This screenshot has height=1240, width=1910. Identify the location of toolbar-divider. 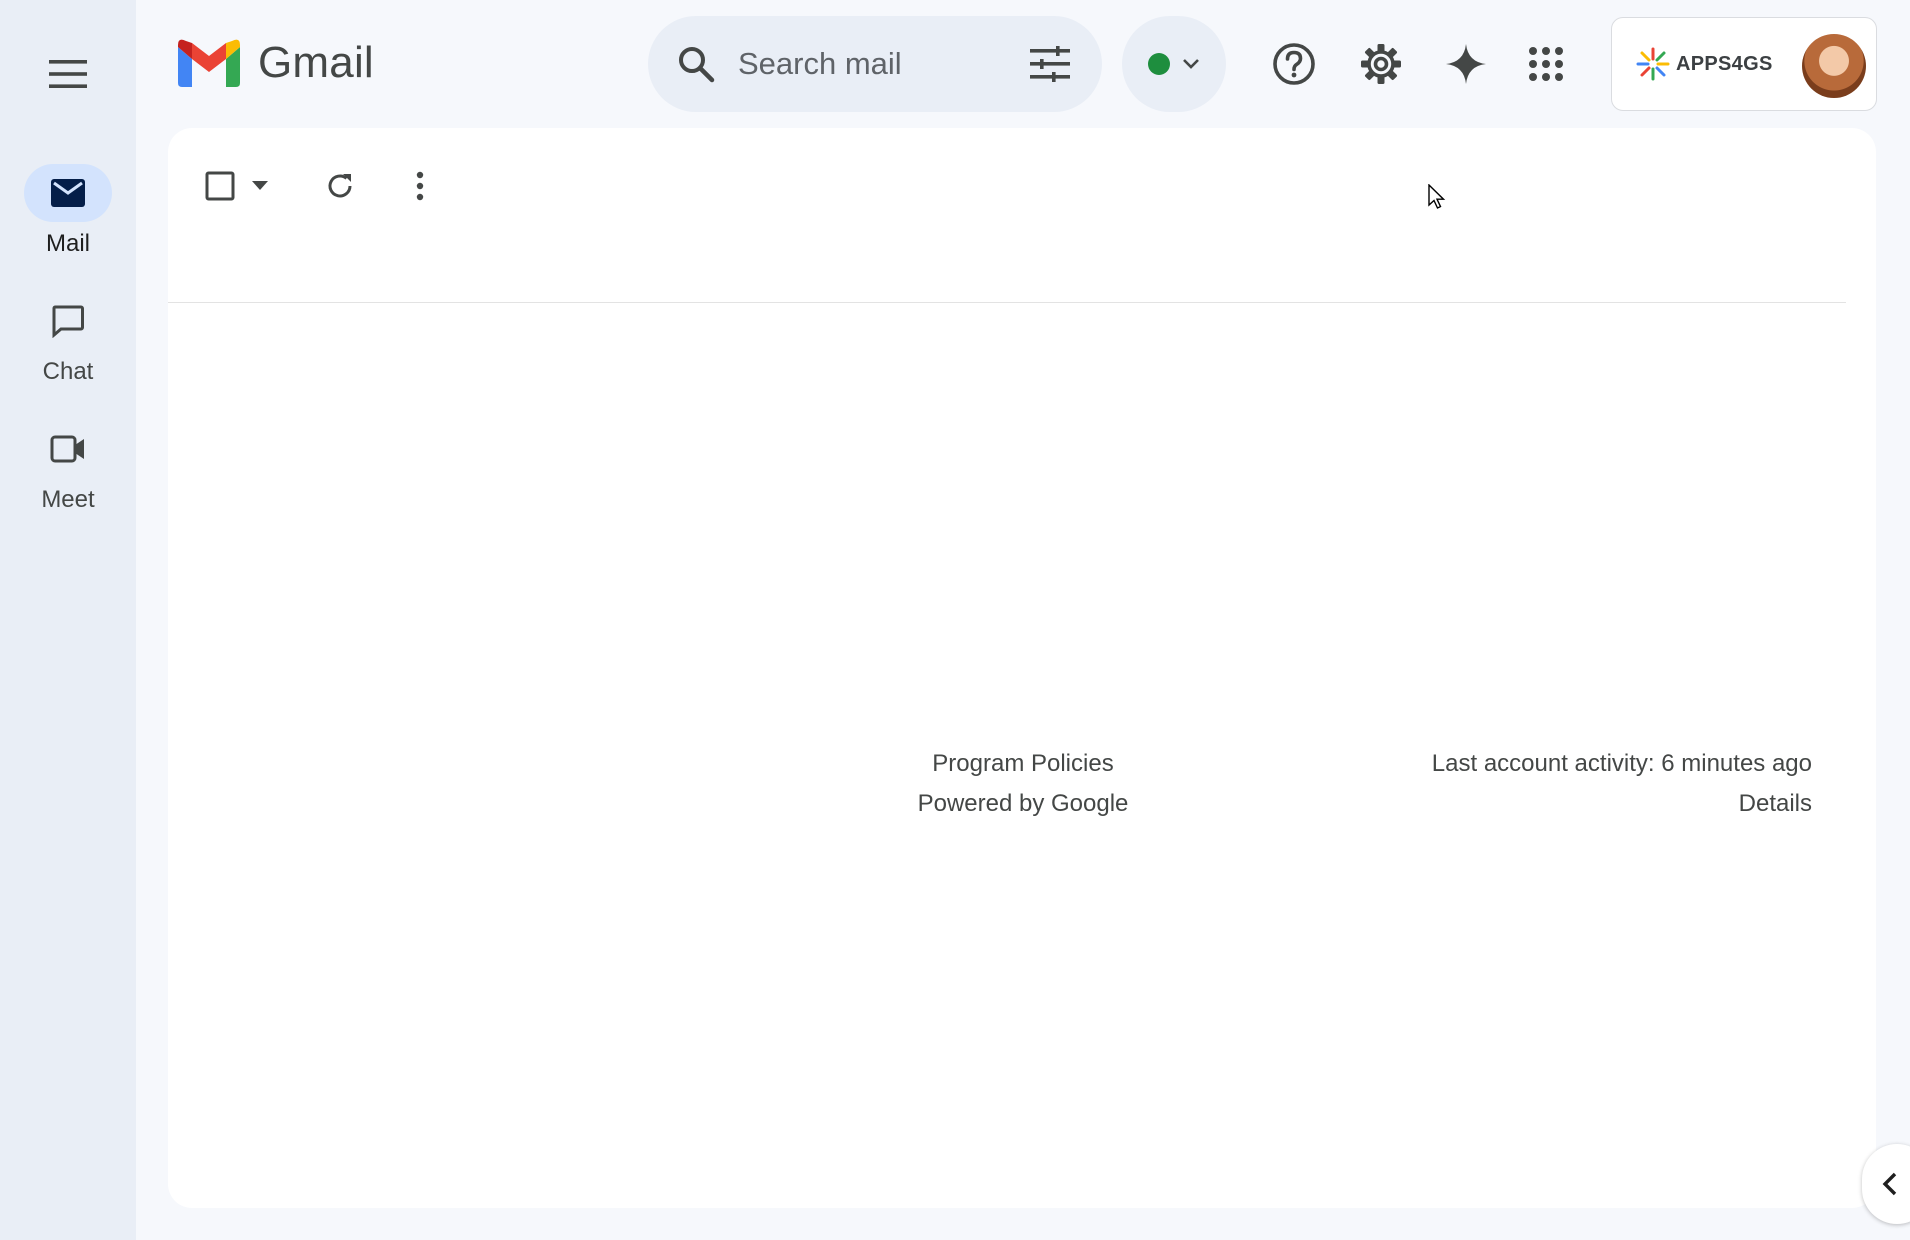
(1007, 302).